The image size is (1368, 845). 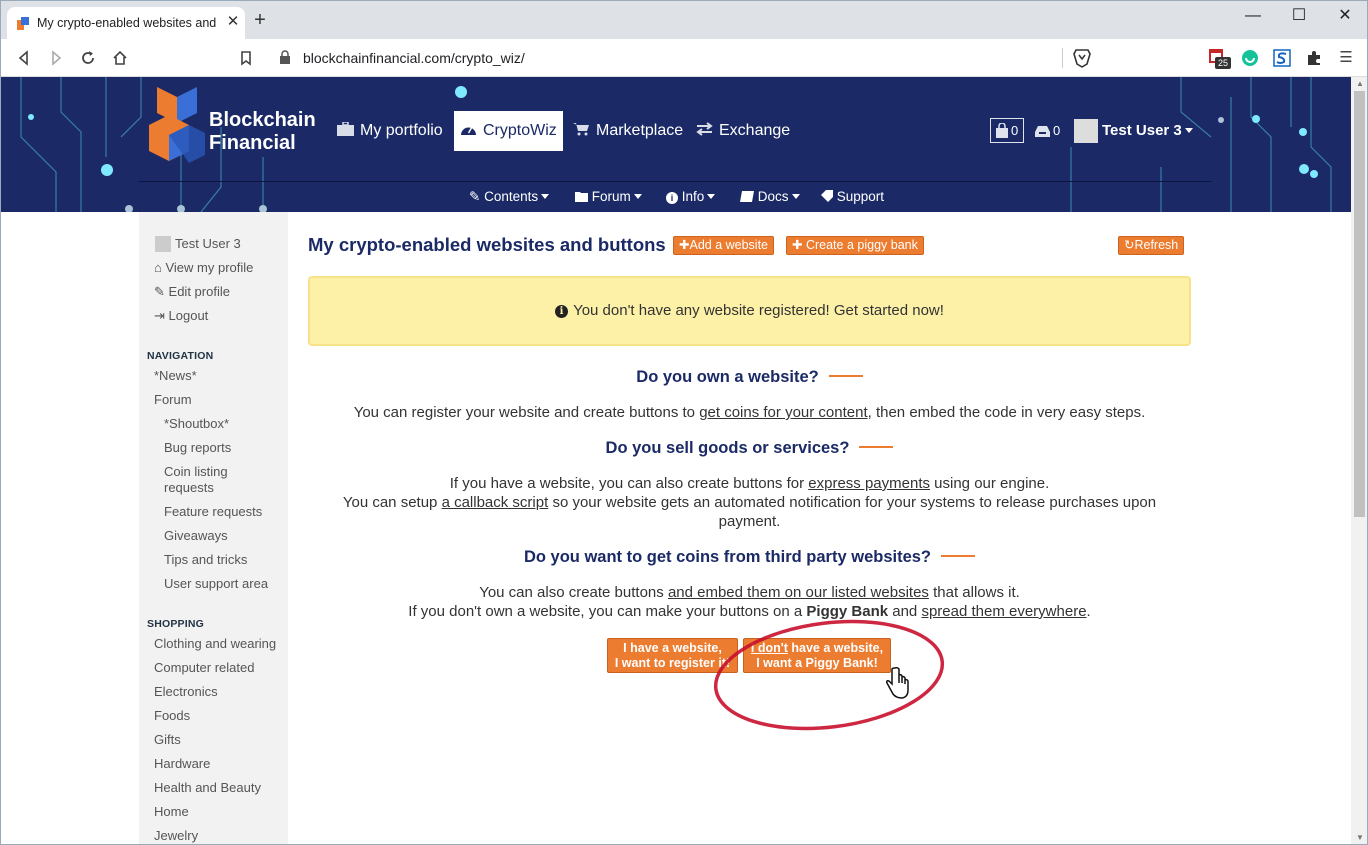 I want to click on bookmark-icon, so click(x=246, y=58).